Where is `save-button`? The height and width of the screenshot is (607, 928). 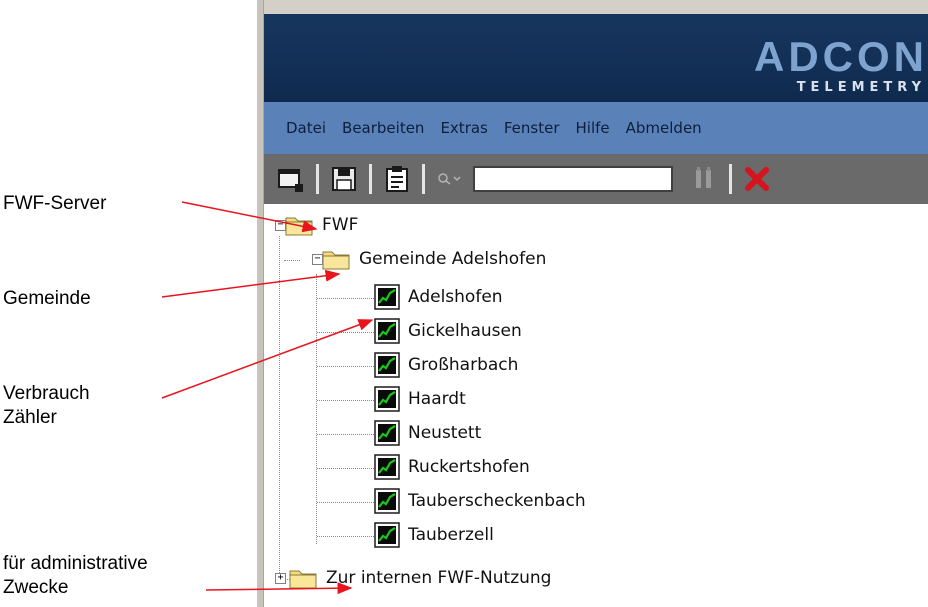 save-button is located at coordinates (344, 179).